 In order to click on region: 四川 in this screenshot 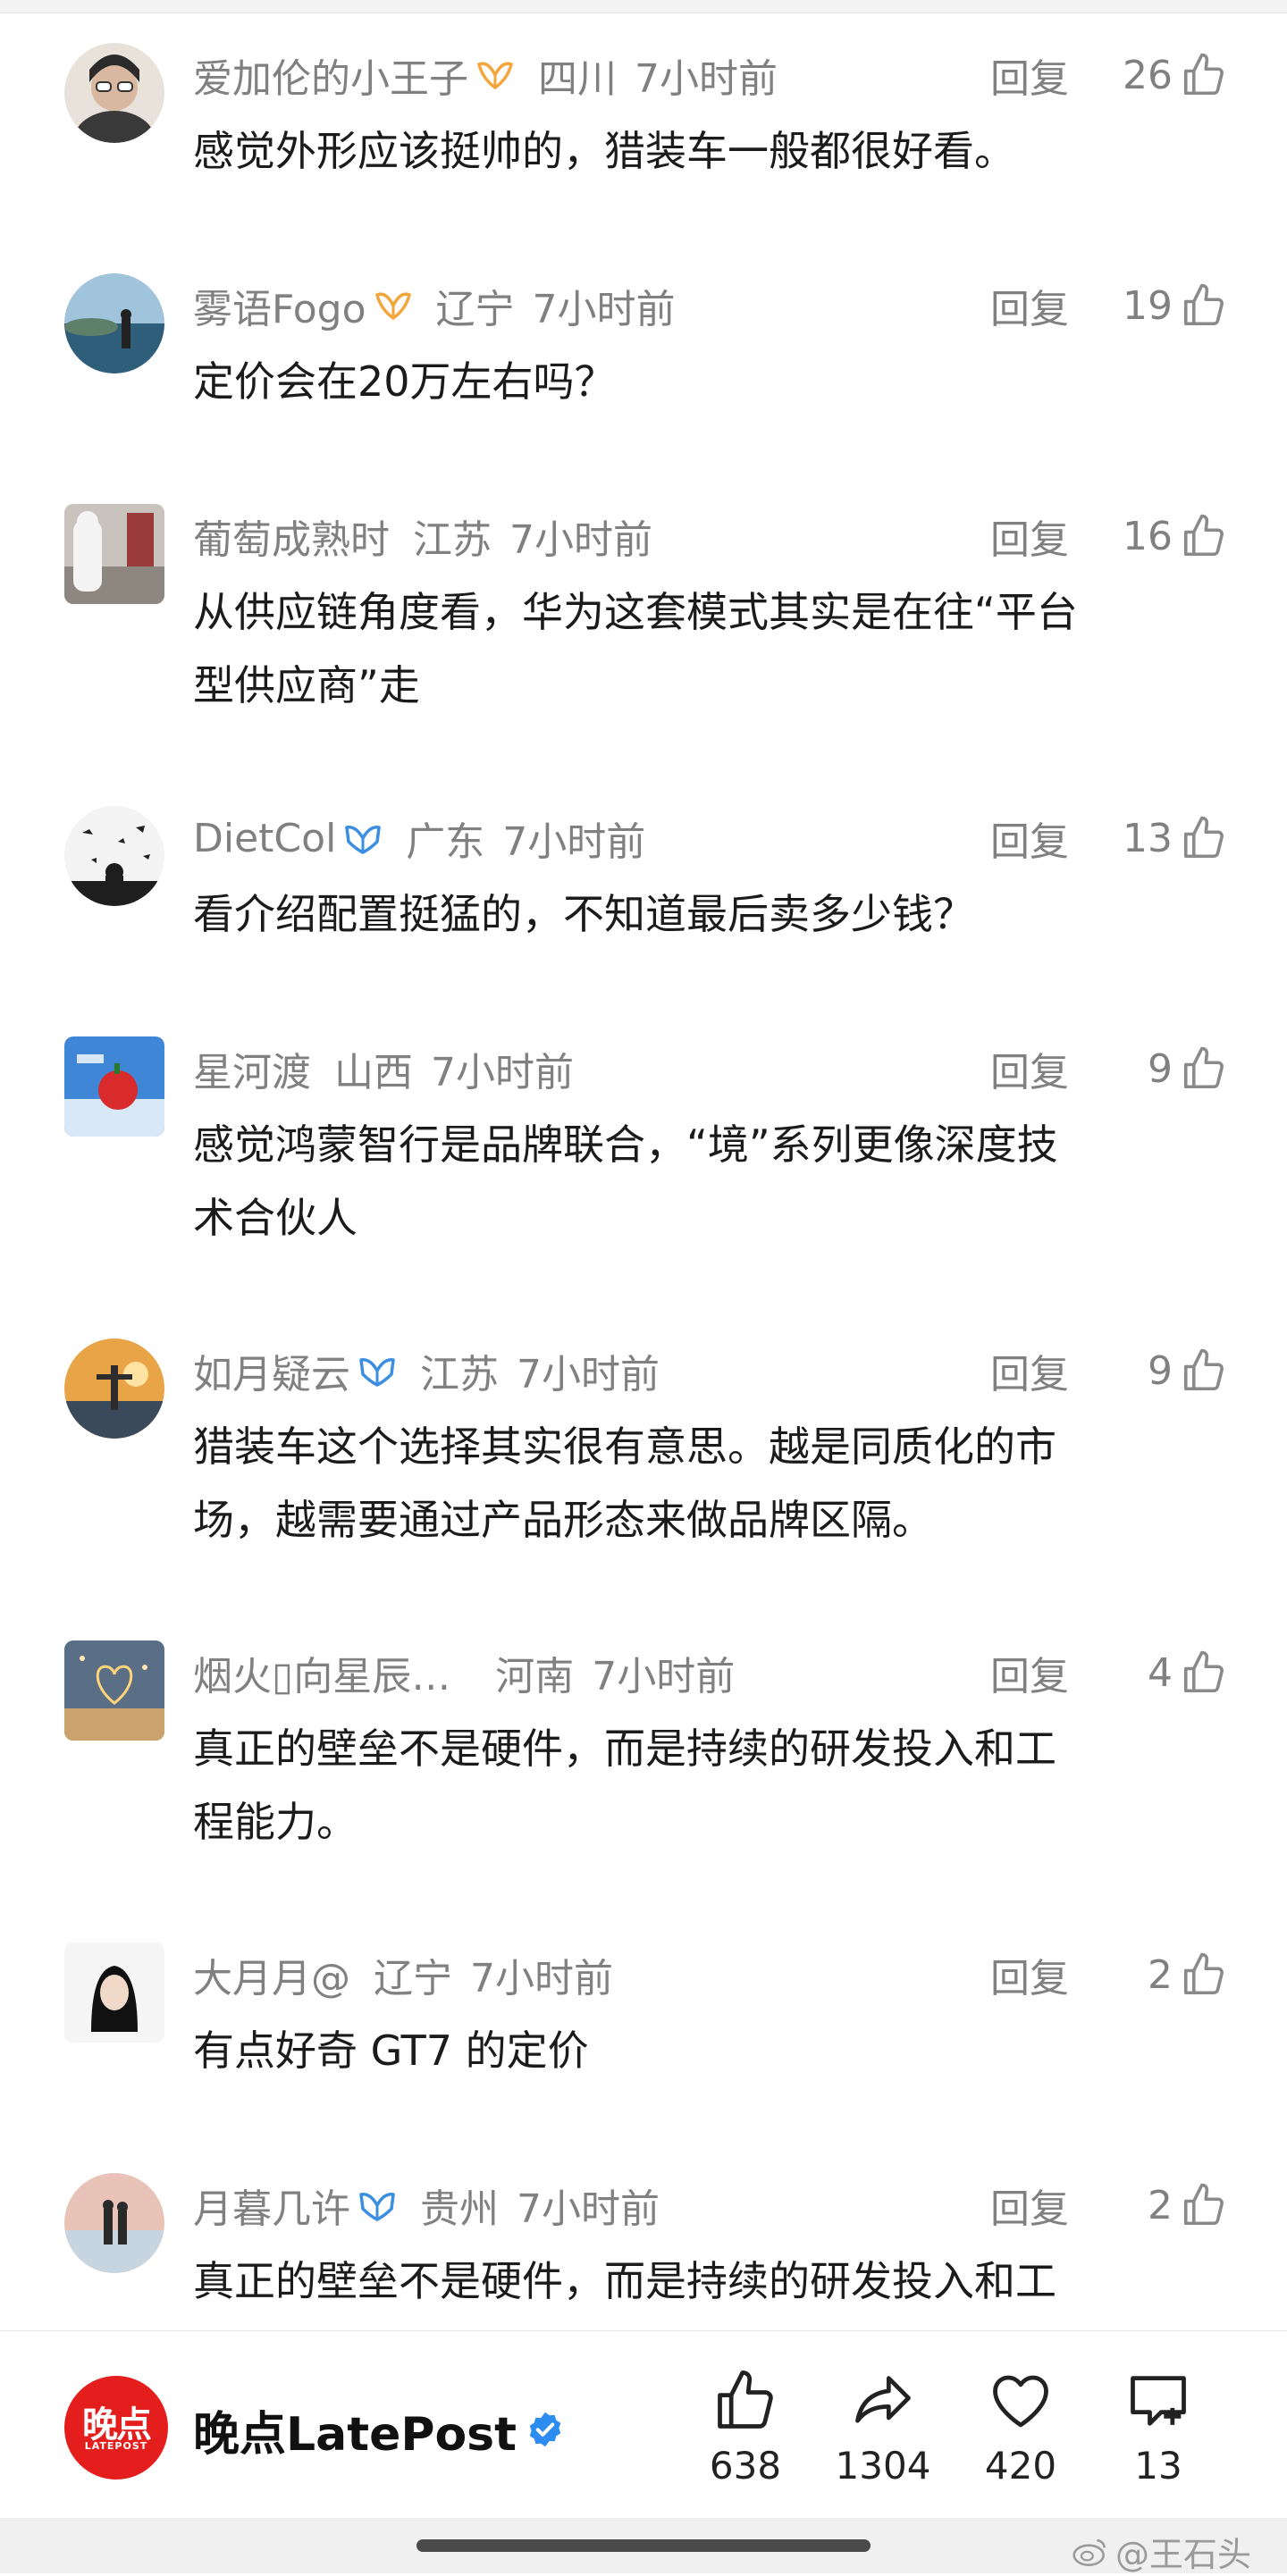, I will do `click(578, 79)`.